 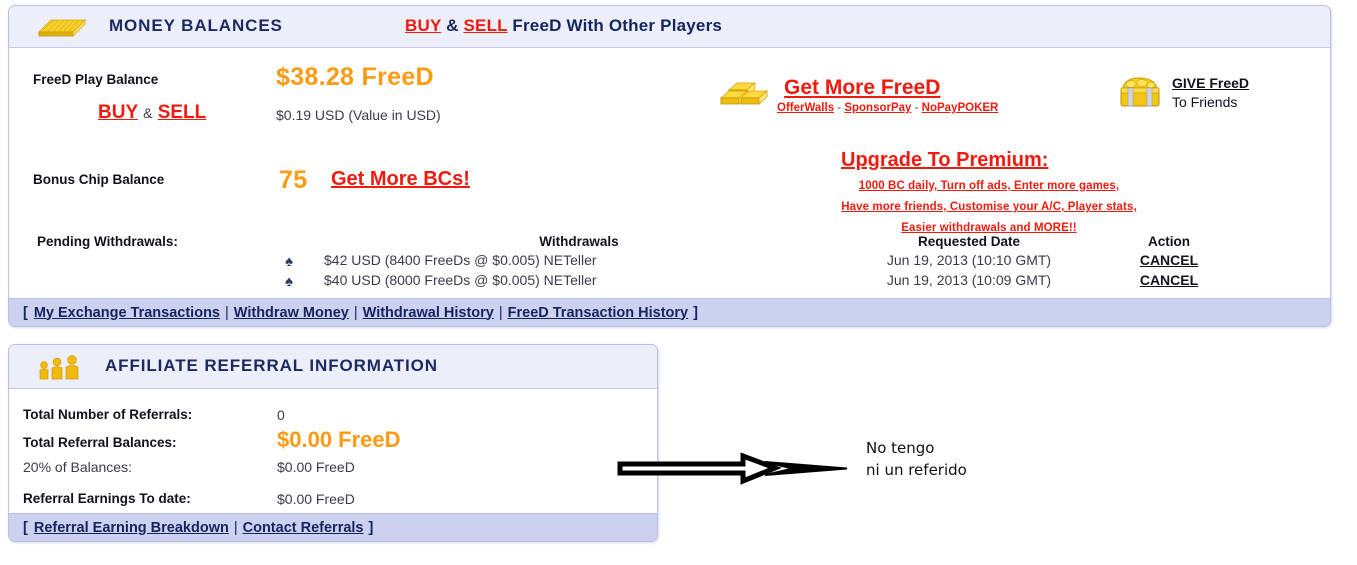 I want to click on pending-withdrawals-label: Pending Withdrawals:, so click(x=107, y=241).